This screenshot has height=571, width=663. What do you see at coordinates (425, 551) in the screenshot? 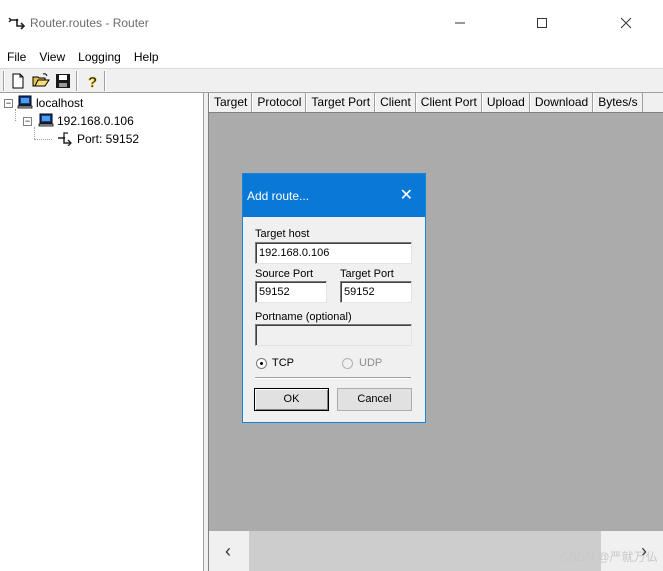
I see `scroll-thumb` at bounding box center [425, 551].